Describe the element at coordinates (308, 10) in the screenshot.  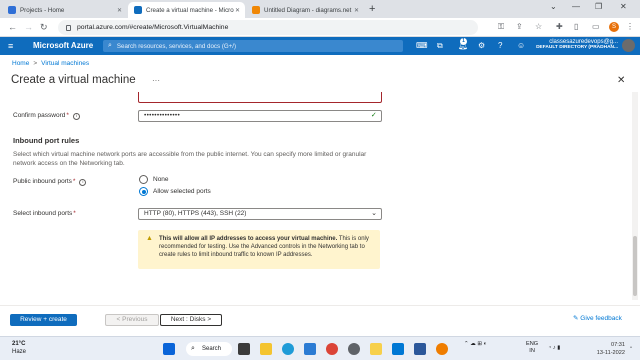
I see `tab-title: Untitled Diagram - diagrams.net` at that location.